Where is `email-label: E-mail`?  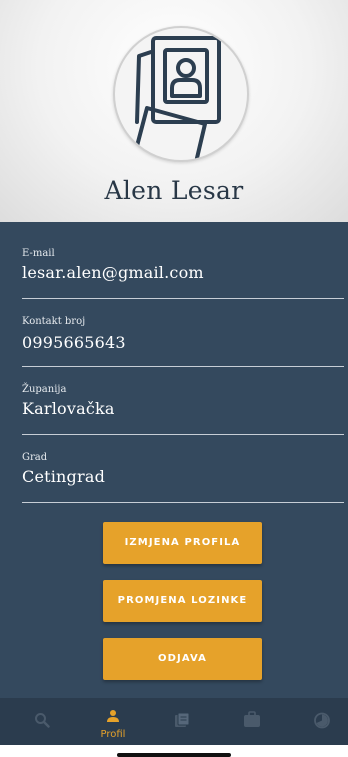
email-label: E-mail is located at coordinates (38, 253).